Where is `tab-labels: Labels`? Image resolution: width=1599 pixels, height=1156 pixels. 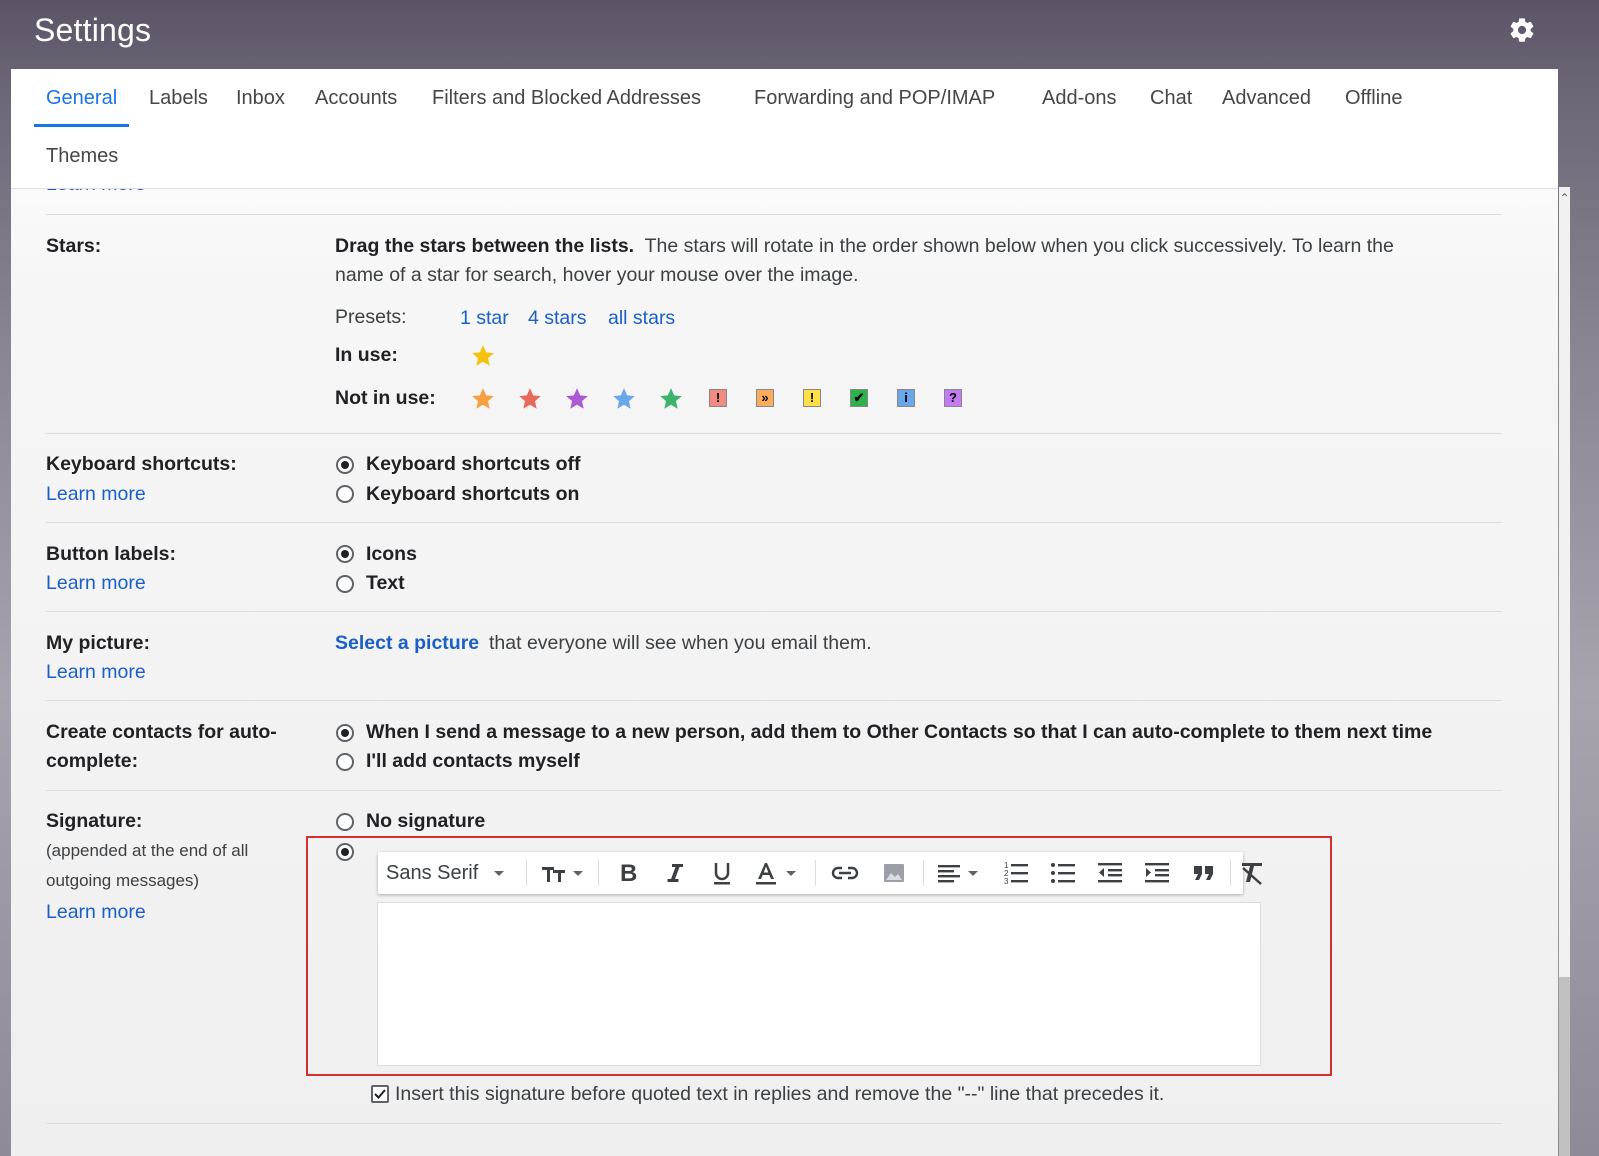
tab-labels: Labels is located at coordinates (178, 98).